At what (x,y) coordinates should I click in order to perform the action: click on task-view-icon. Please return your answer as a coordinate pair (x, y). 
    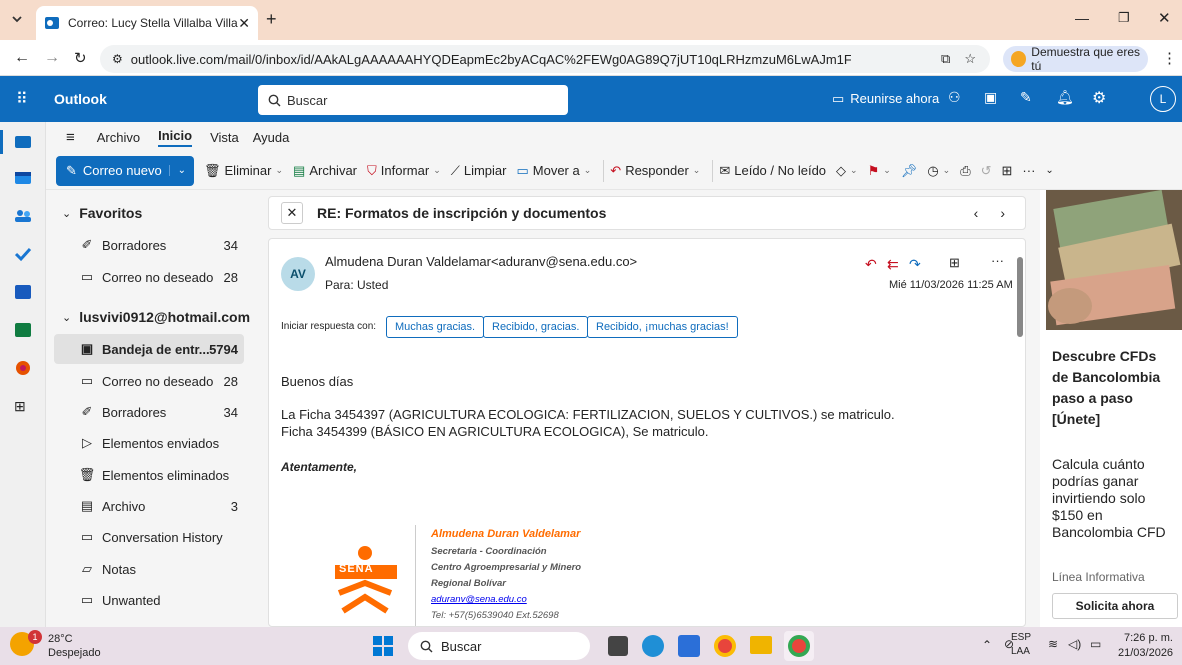
    Looking at the image, I should click on (618, 646).